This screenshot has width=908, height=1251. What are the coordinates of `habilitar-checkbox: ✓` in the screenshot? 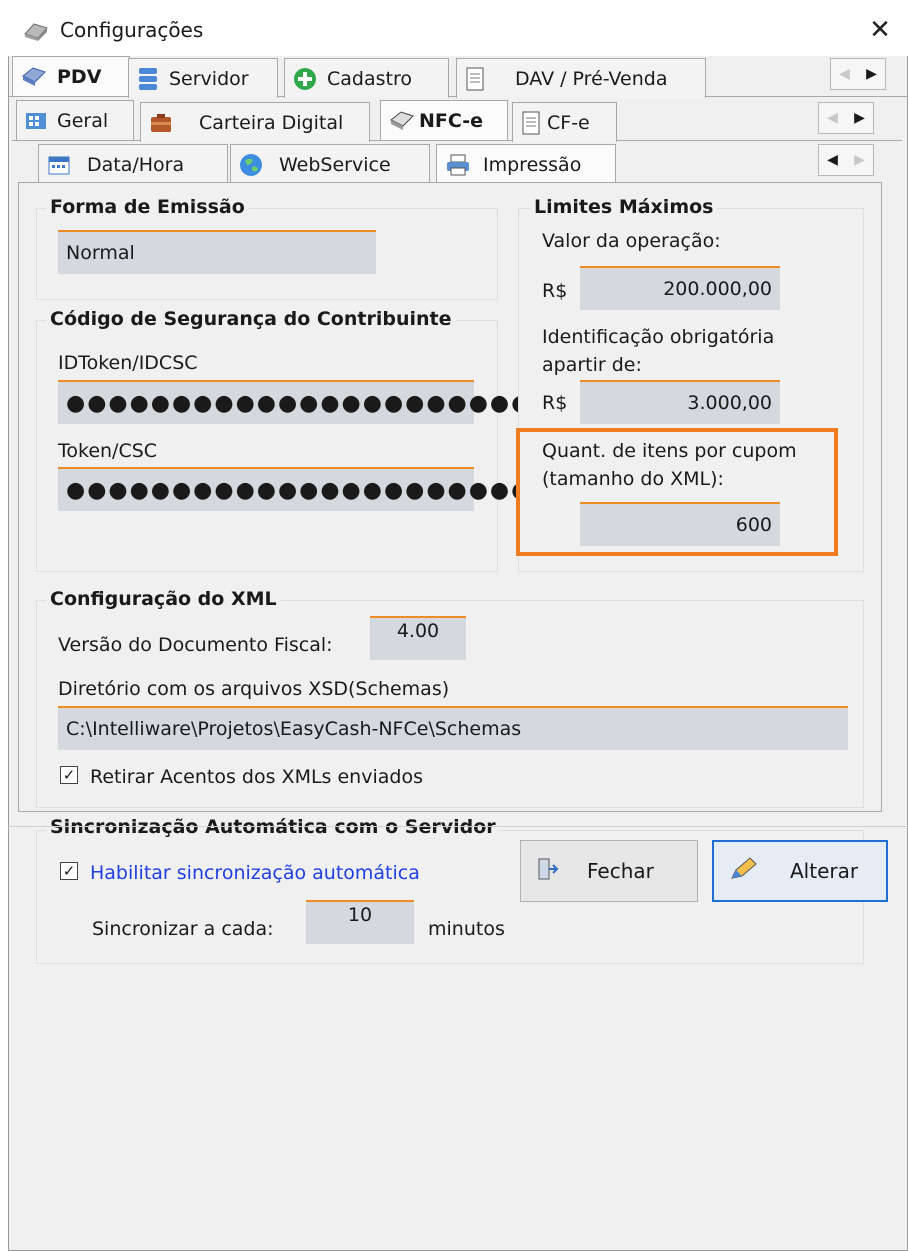 It's located at (69, 871).